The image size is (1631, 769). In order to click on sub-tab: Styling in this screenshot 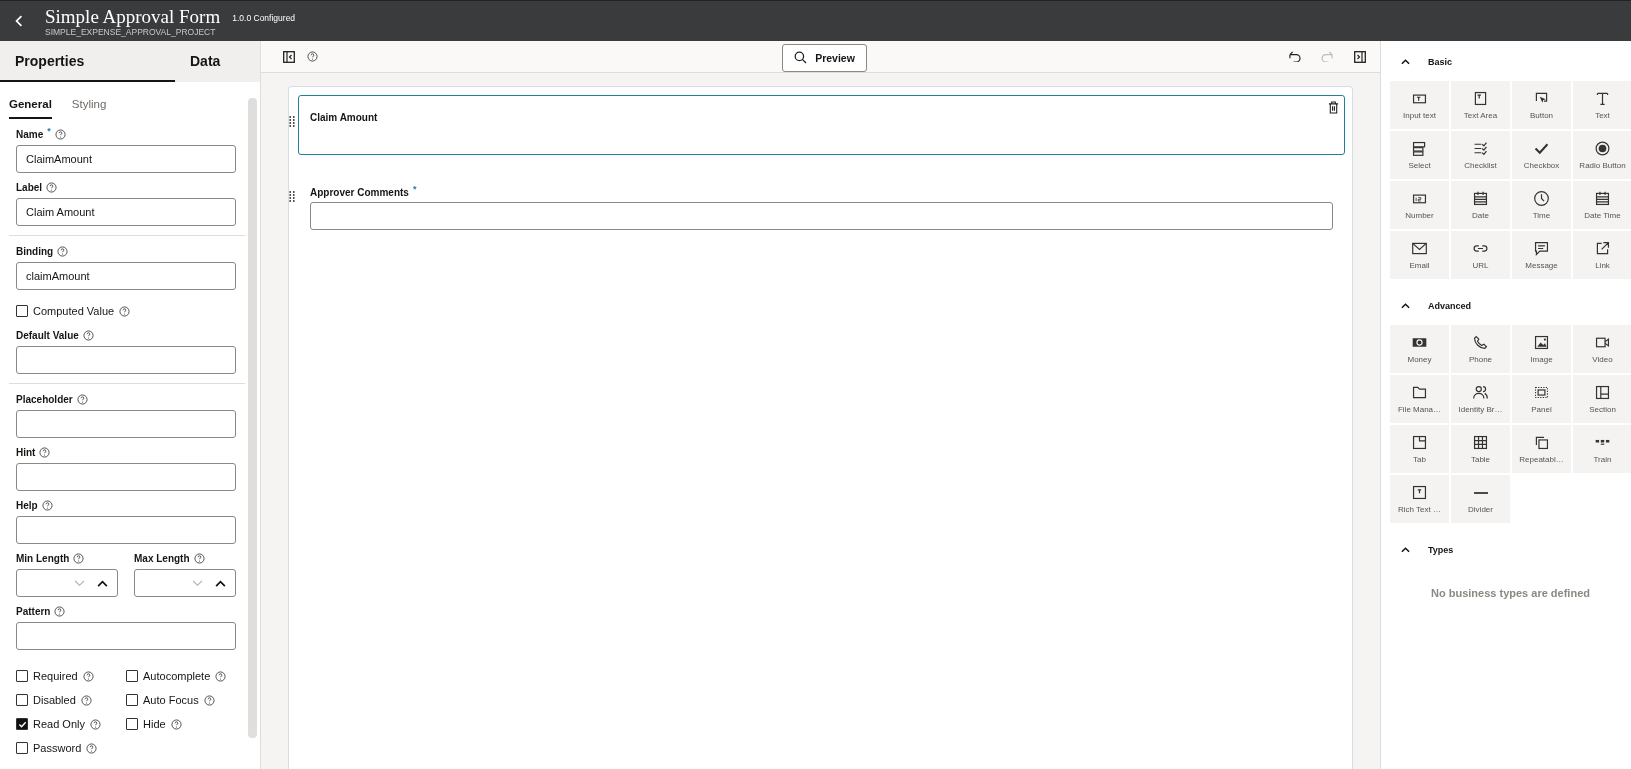, I will do `click(89, 108)`.